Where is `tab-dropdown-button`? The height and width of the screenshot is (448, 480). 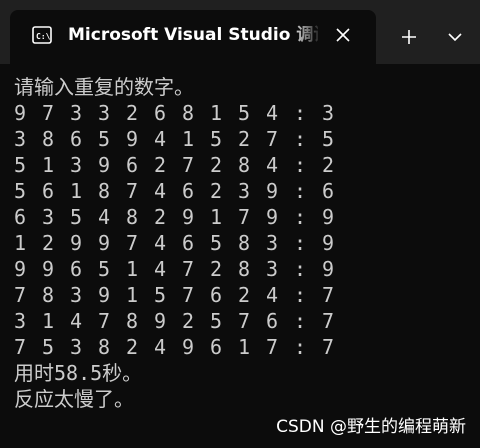
tab-dropdown-button is located at coordinates (455, 37).